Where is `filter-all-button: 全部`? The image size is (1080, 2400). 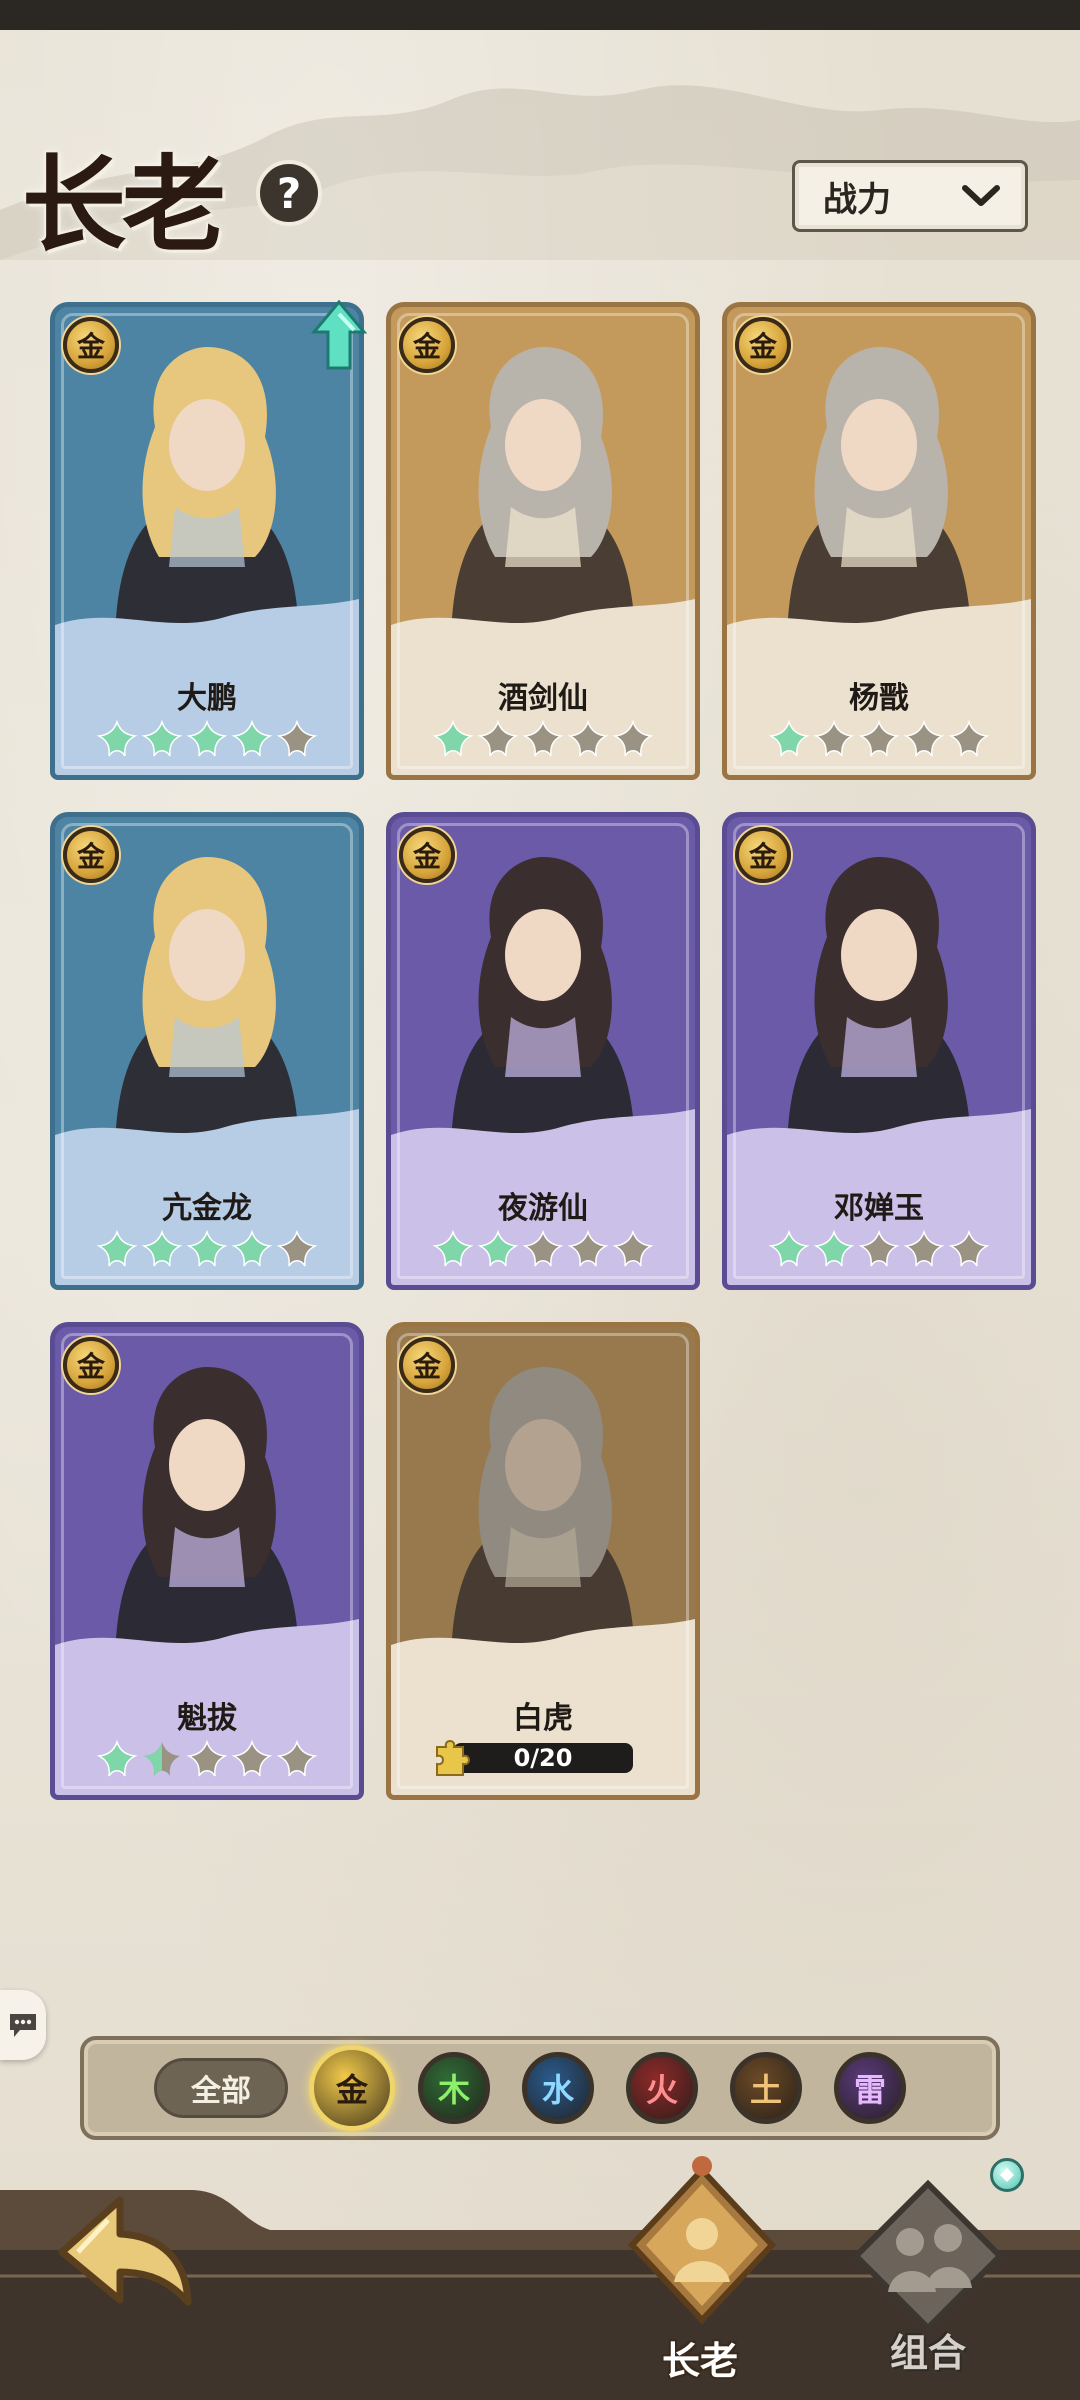 filter-all-button: 全部 is located at coordinates (221, 2088).